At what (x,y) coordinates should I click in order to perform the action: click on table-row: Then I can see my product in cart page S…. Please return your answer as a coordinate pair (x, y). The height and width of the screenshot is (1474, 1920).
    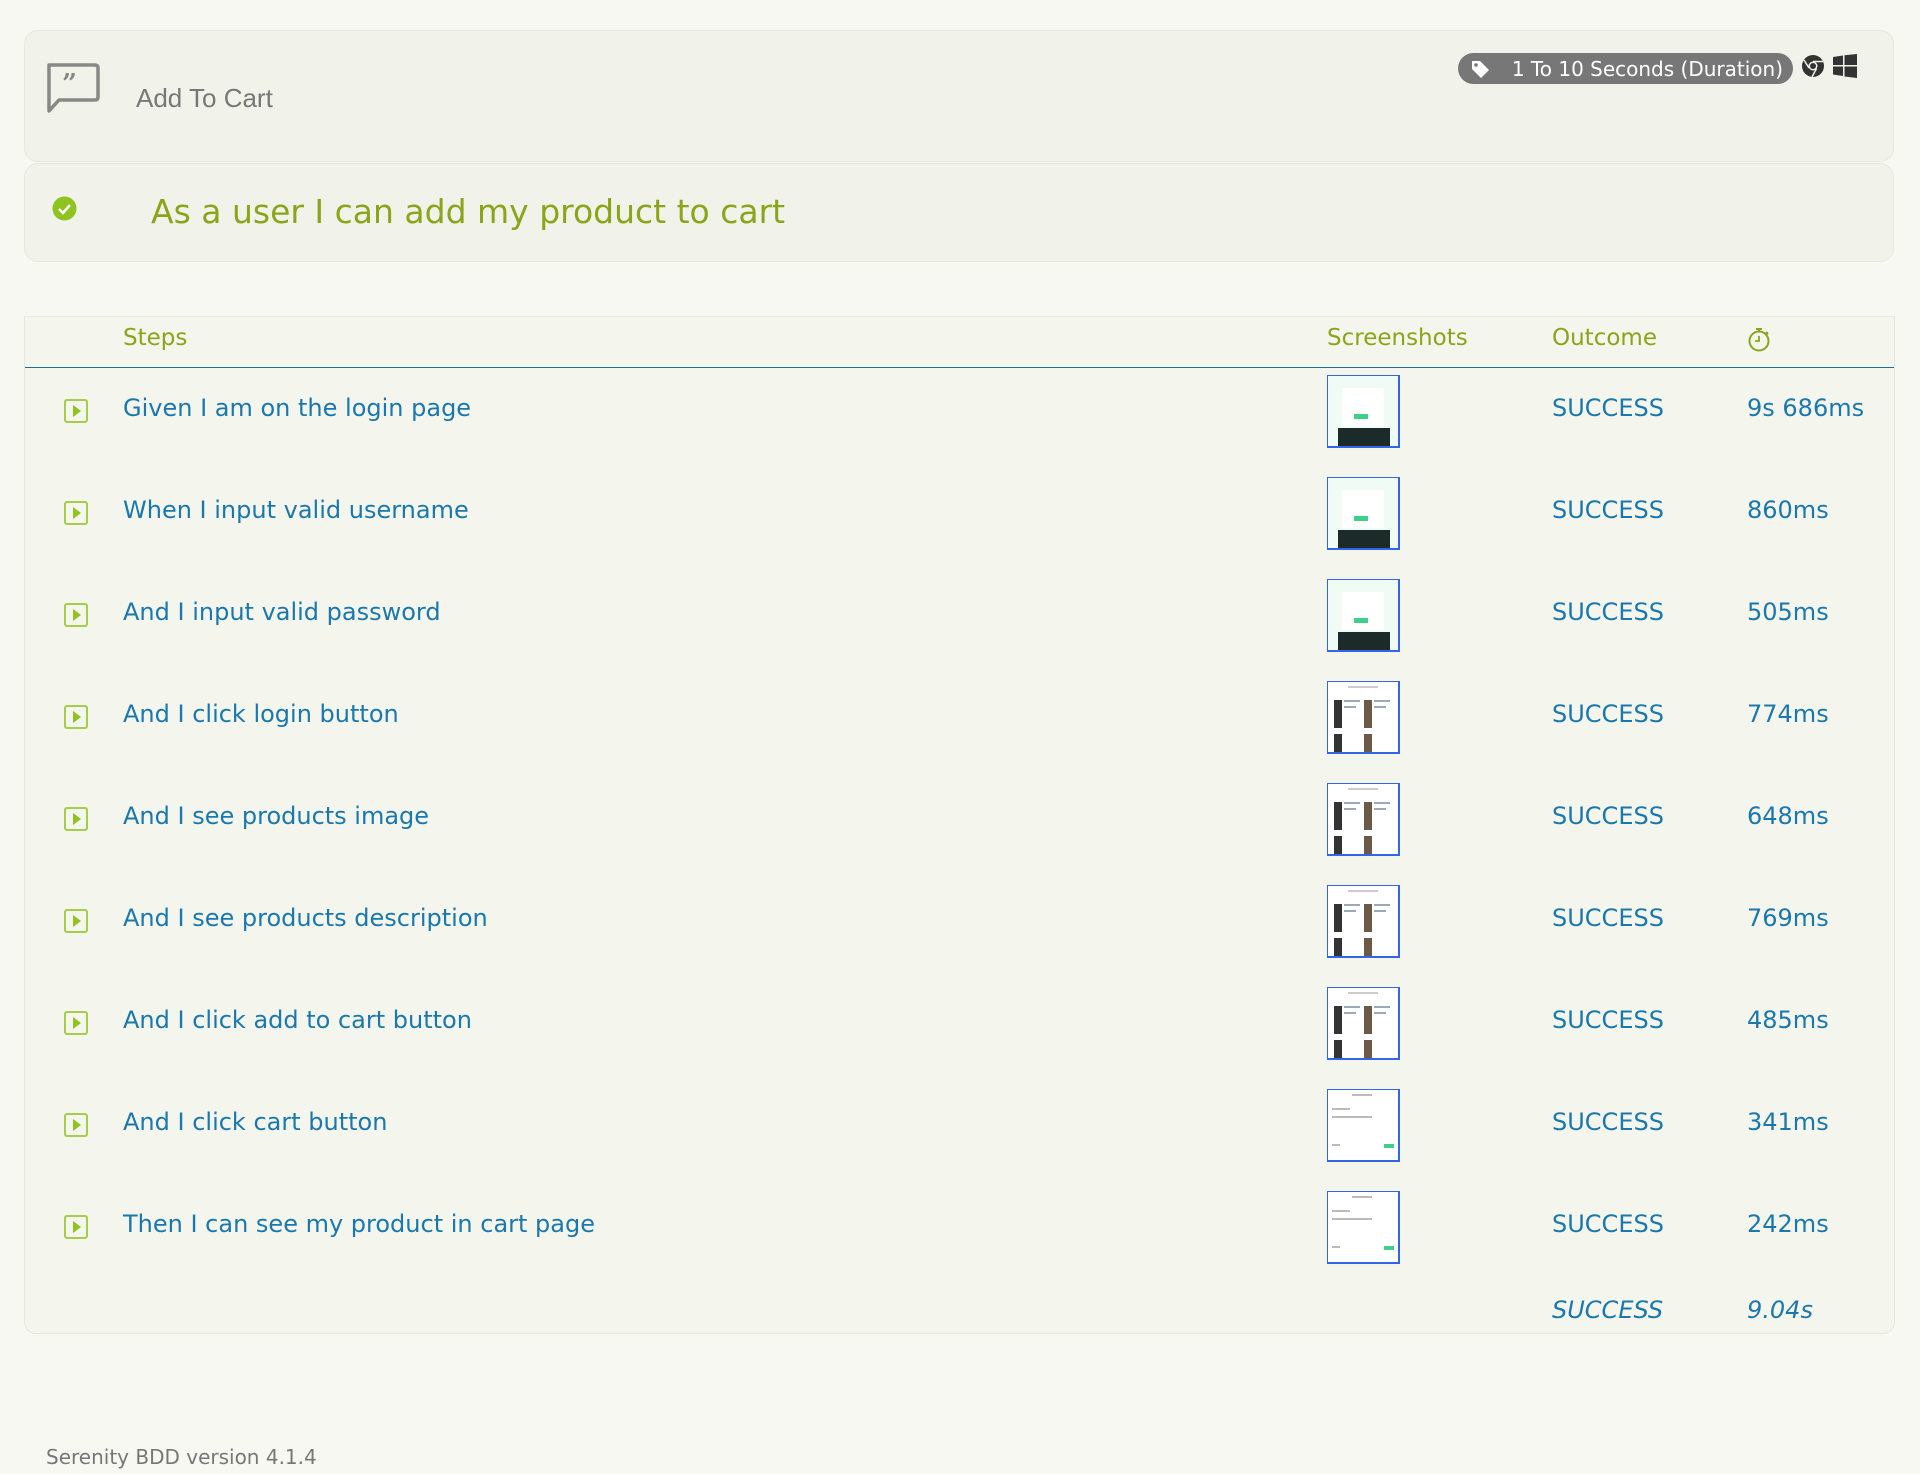
    Looking at the image, I should click on (959, 1235).